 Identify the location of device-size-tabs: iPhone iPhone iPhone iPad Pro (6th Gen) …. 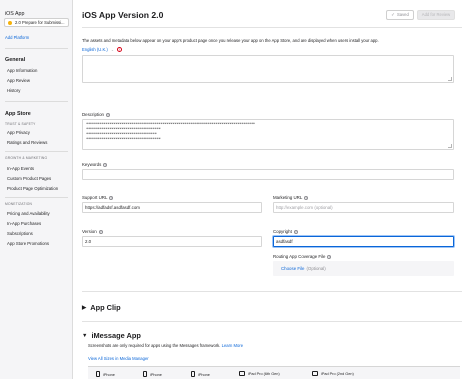
(274, 372).